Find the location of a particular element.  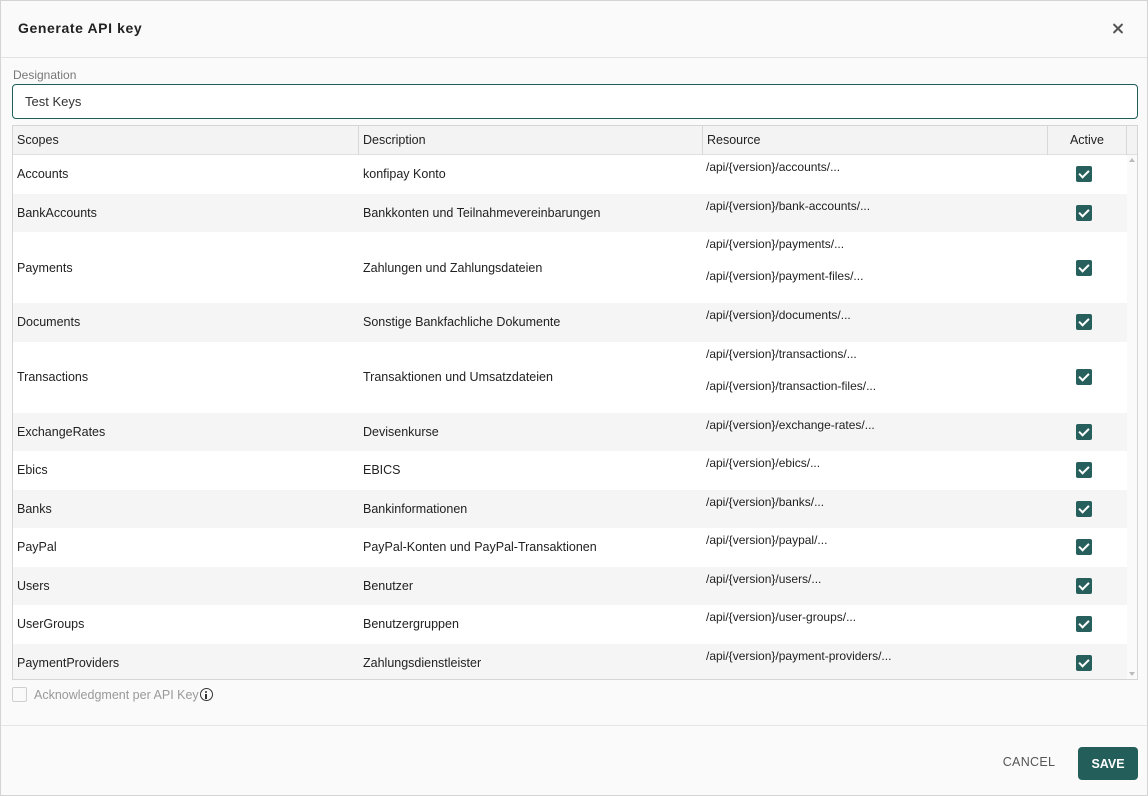

header-description: Description is located at coordinates (531, 140).